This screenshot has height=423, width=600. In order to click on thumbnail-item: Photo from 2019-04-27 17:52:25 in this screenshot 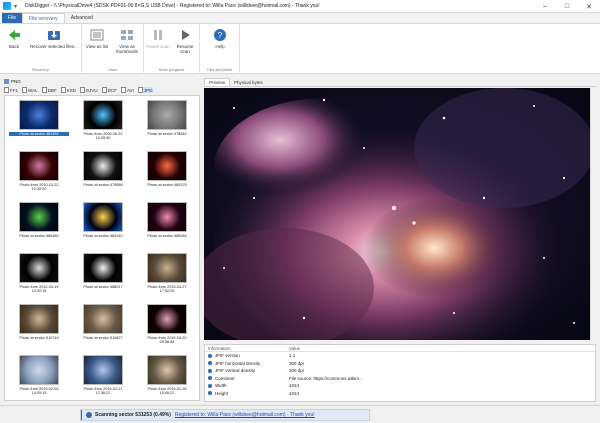, I will do `click(167, 273)`.